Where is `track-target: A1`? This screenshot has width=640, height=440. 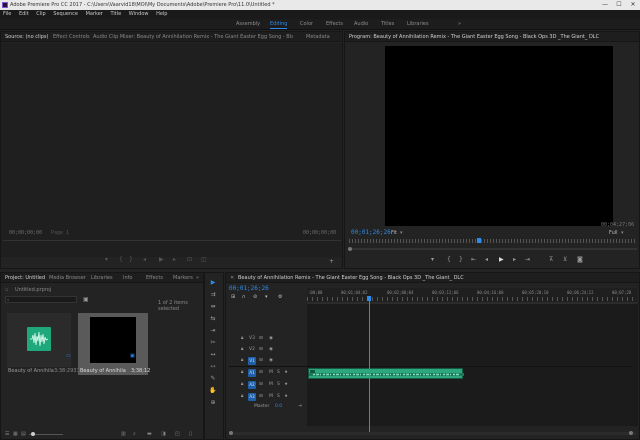
track-target: A1 is located at coordinates (252, 373).